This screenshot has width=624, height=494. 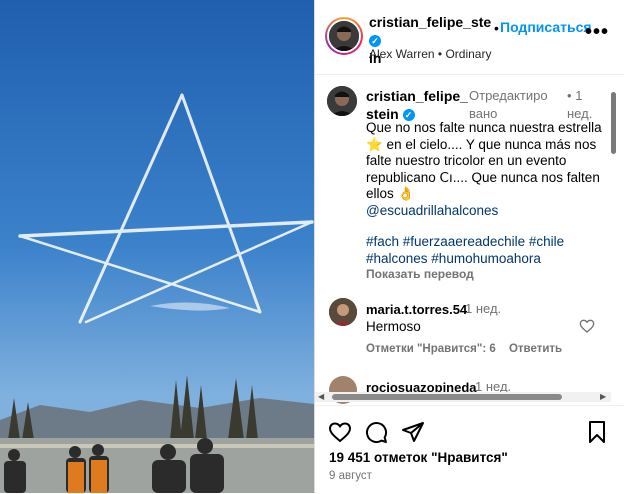 What do you see at coordinates (340, 432) in the screenshot?
I see `heart-icon` at bounding box center [340, 432].